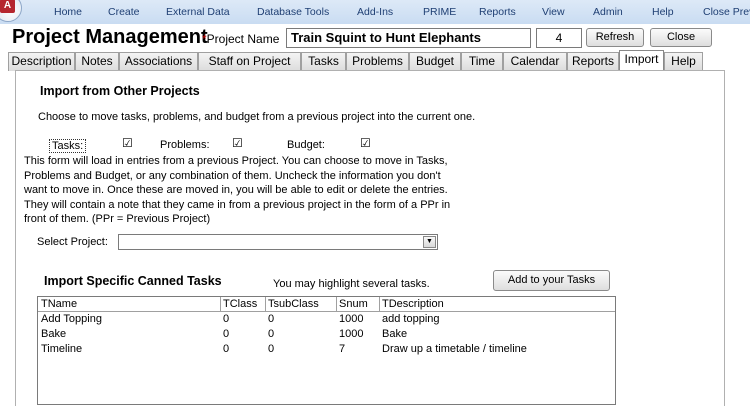 The height and width of the screenshot is (406, 750). I want to click on tab-budget: Budget, so click(435, 61).